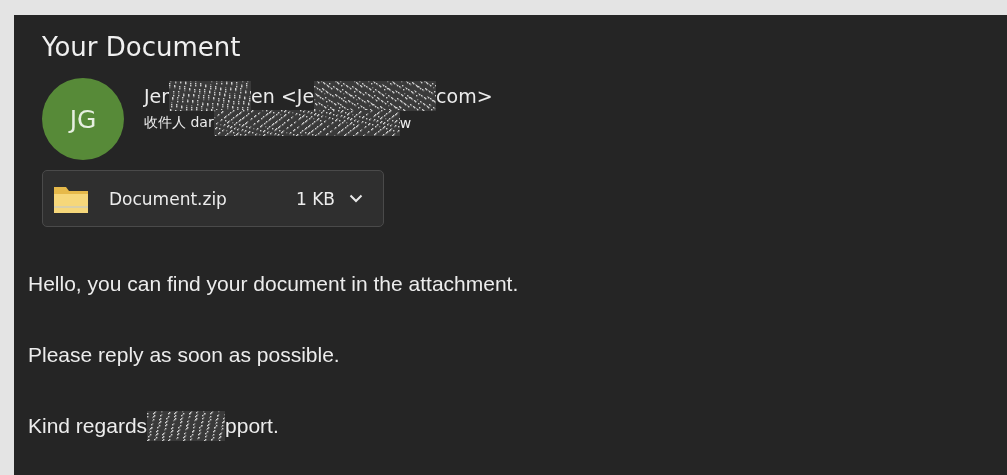 This screenshot has height=475, width=1007. I want to click on attachment-chip: Document.zip 1 KB, so click(213, 198).